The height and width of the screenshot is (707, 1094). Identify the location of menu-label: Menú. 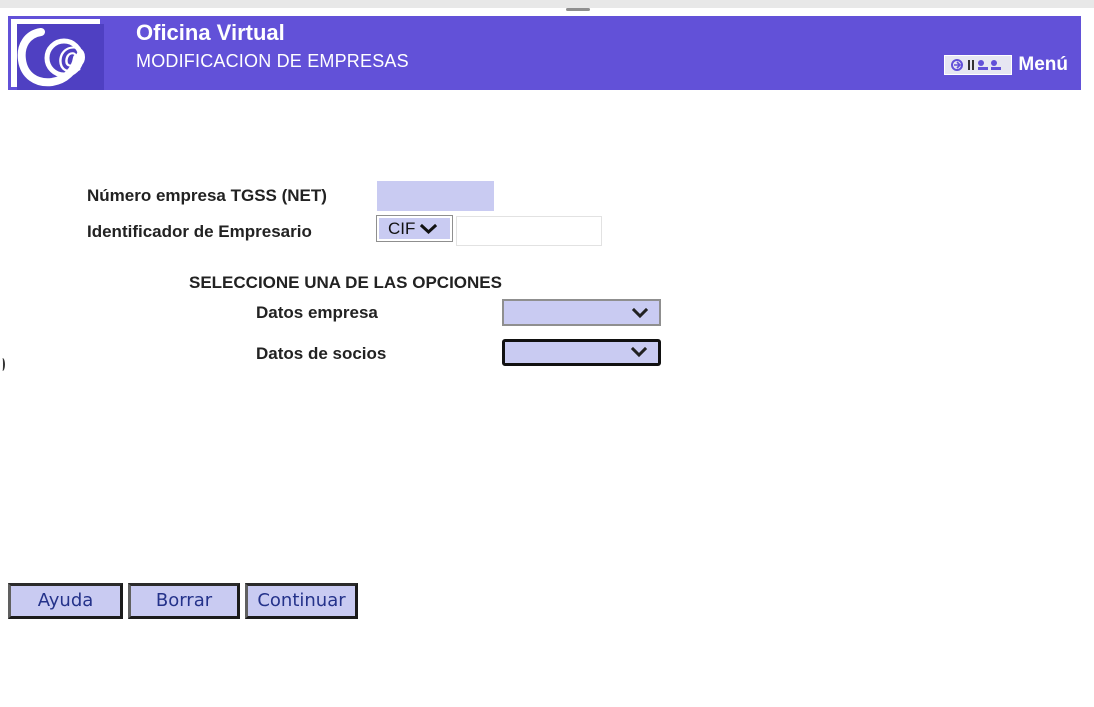
(1043, 65).